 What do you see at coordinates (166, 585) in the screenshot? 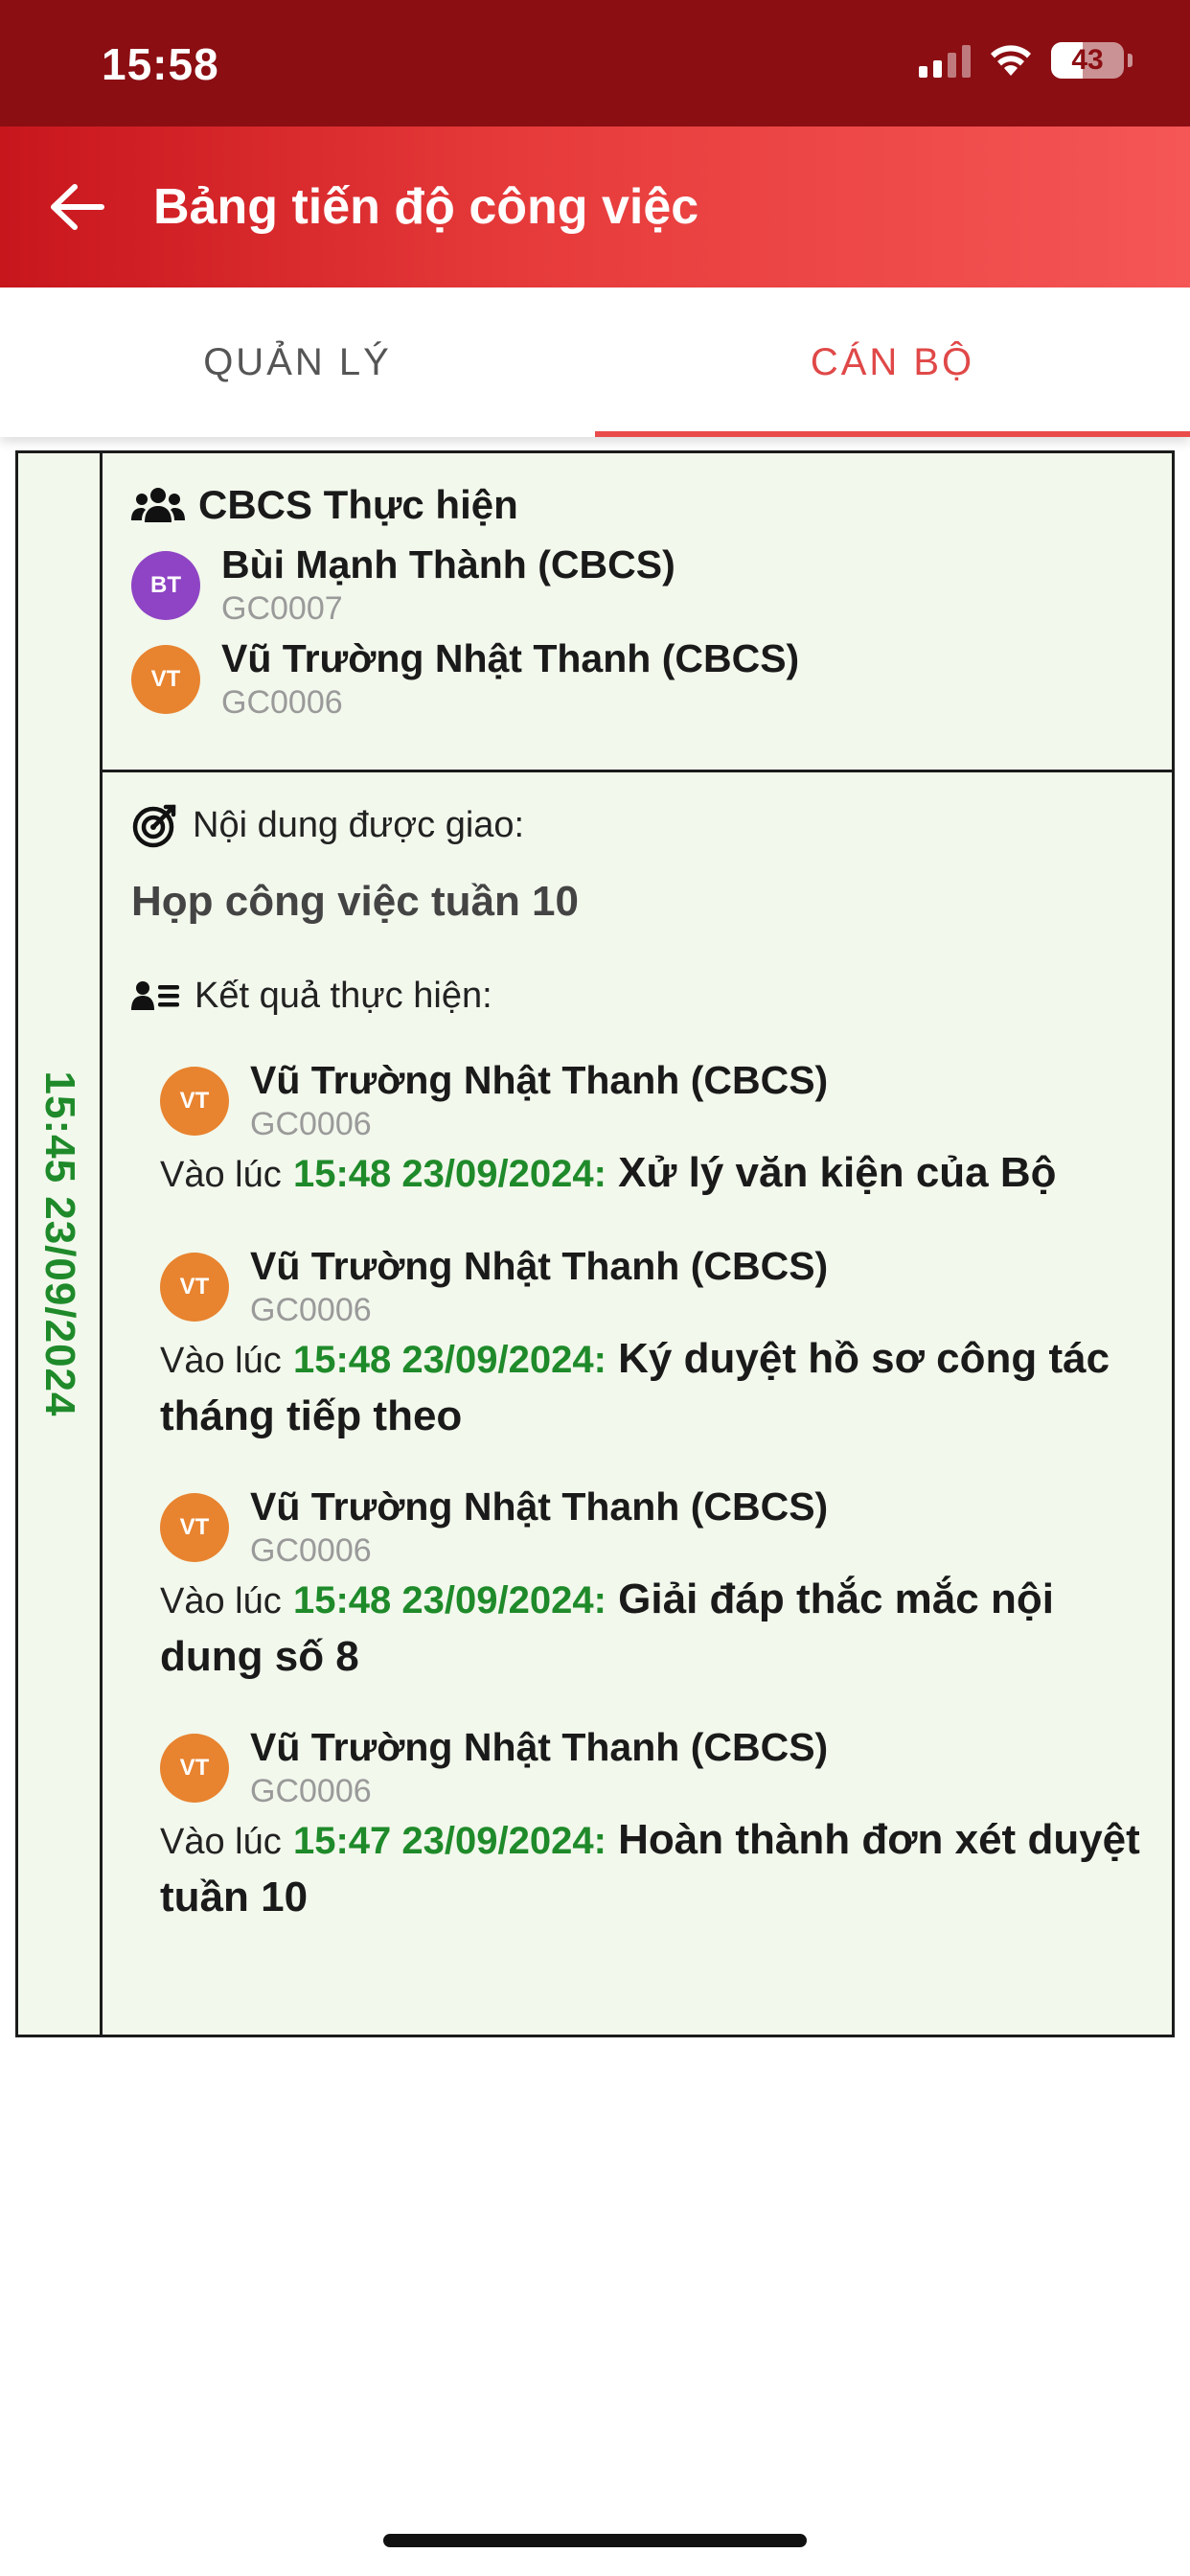
I see `avatar: BT` at bounding box center [166, 585].